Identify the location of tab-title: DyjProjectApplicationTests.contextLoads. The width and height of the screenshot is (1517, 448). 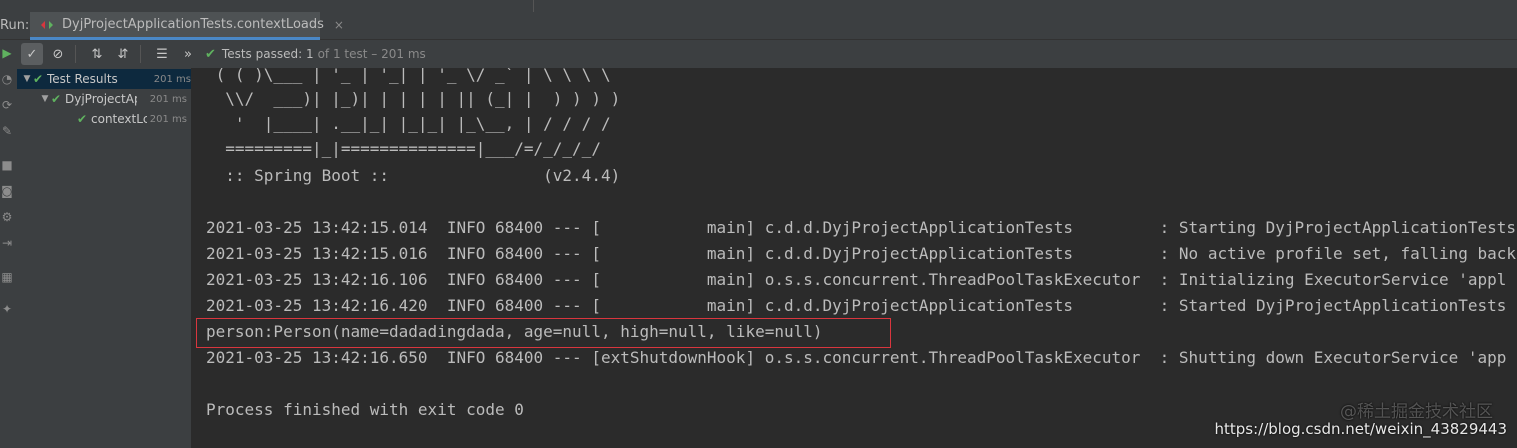
(193, 24).